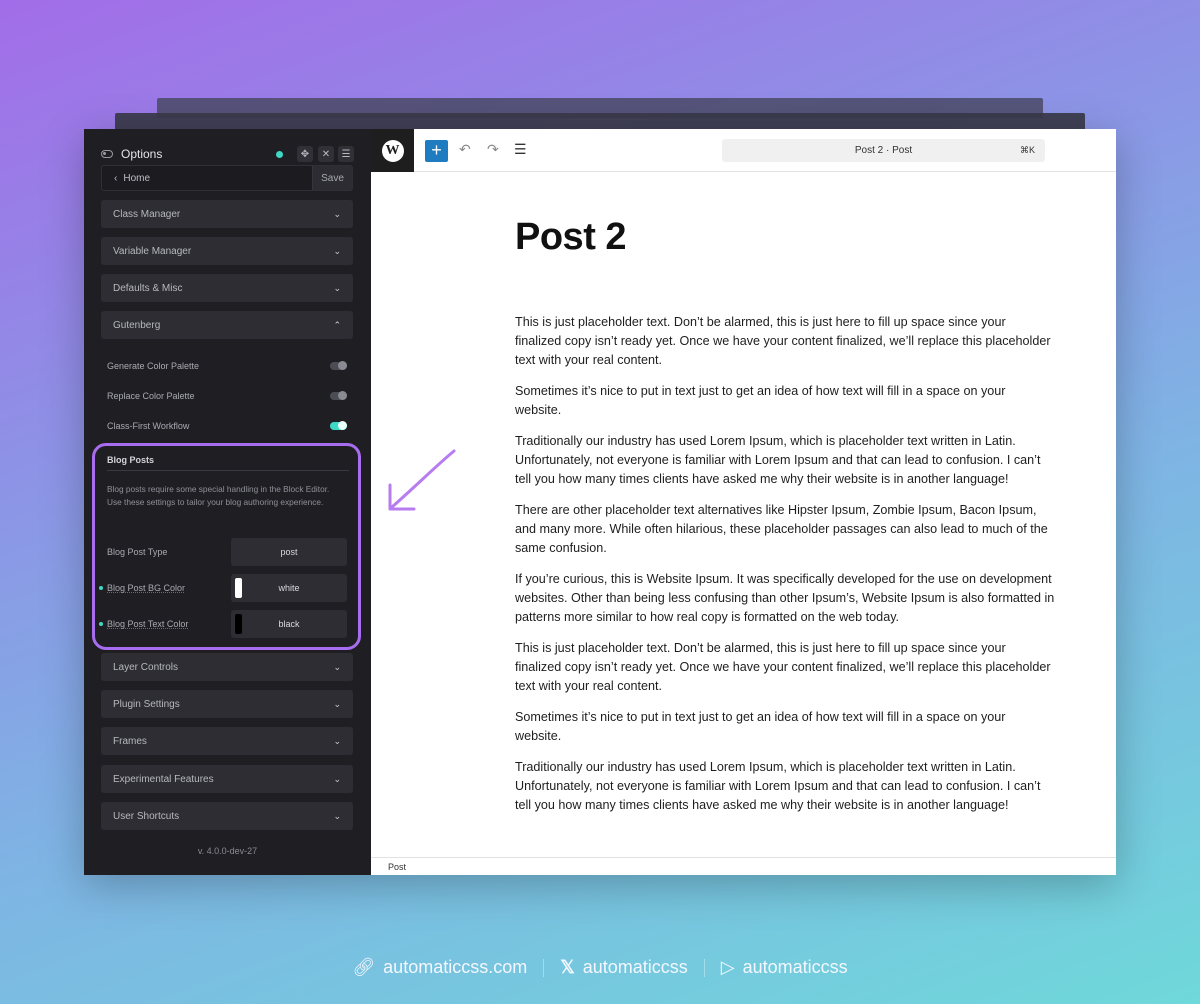 The width and height of the screenshot is (1200, 1004). Describe the element at coordinates (346, 154) in the screenshot. I see `menu-icon: ☰` at that location.